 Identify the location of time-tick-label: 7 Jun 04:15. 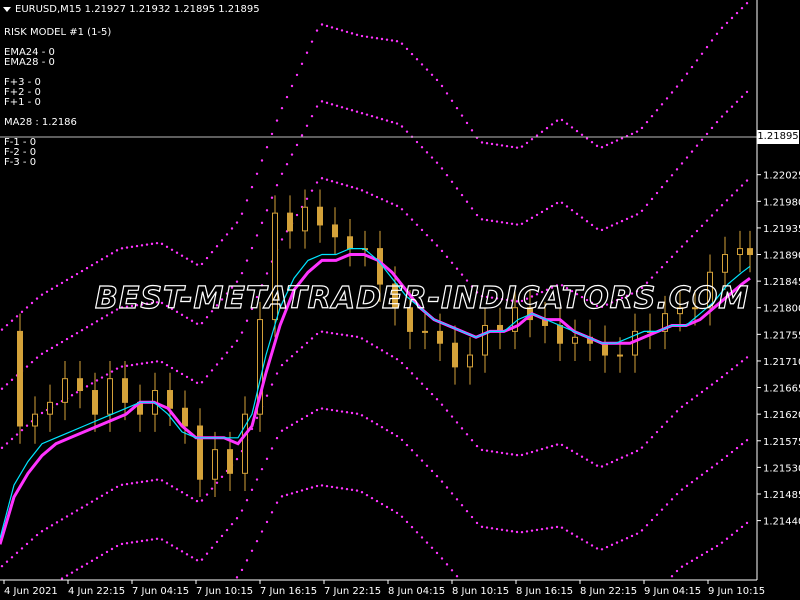
(160, 591).